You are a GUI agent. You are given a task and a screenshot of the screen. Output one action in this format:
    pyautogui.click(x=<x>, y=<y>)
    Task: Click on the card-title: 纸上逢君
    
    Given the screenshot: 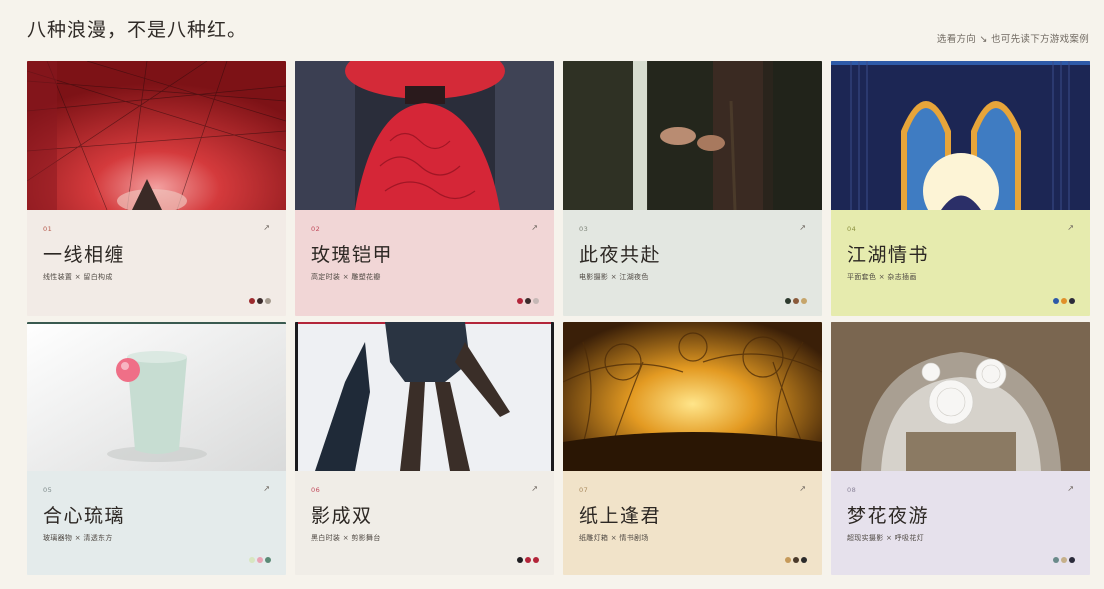 What is the action you would take?
    pyautogui.click(x=620, y=516)
    